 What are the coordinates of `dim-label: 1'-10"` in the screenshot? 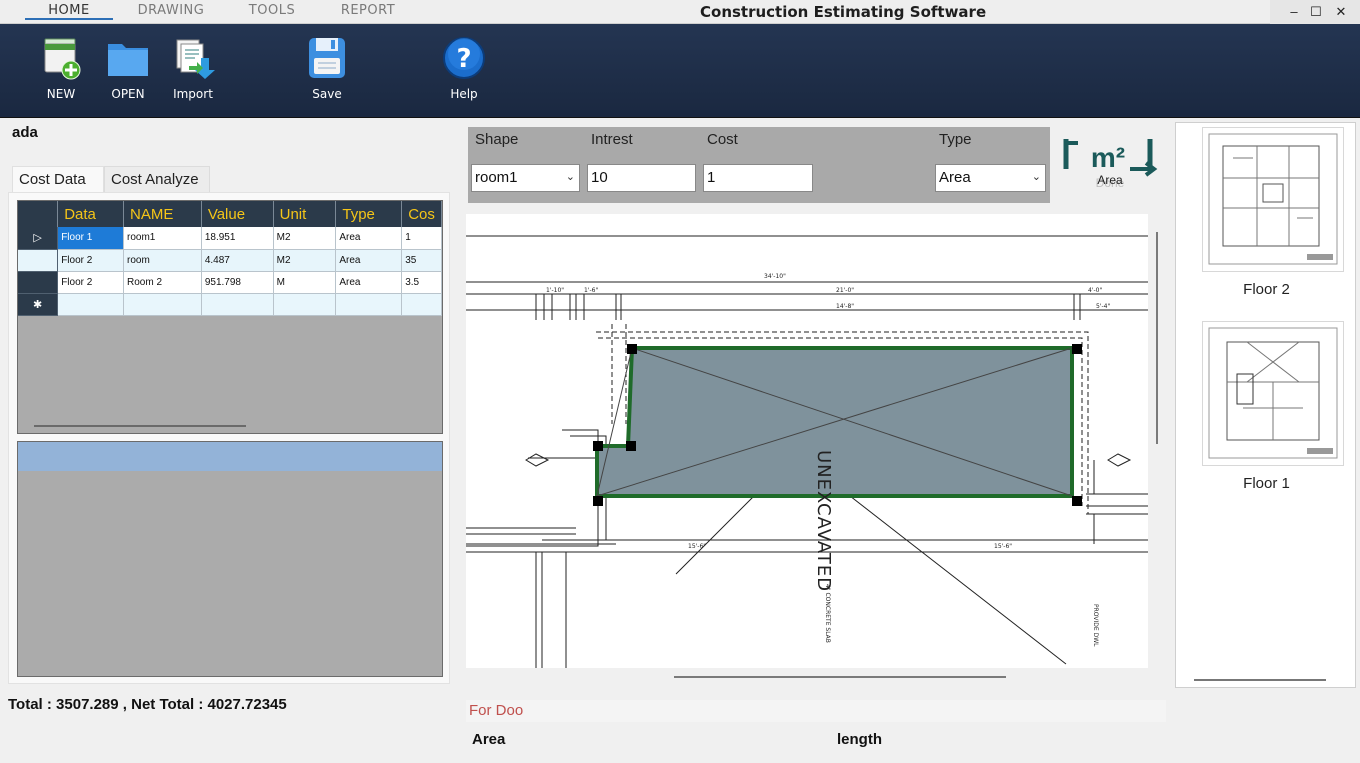 It's located at (555, 290).